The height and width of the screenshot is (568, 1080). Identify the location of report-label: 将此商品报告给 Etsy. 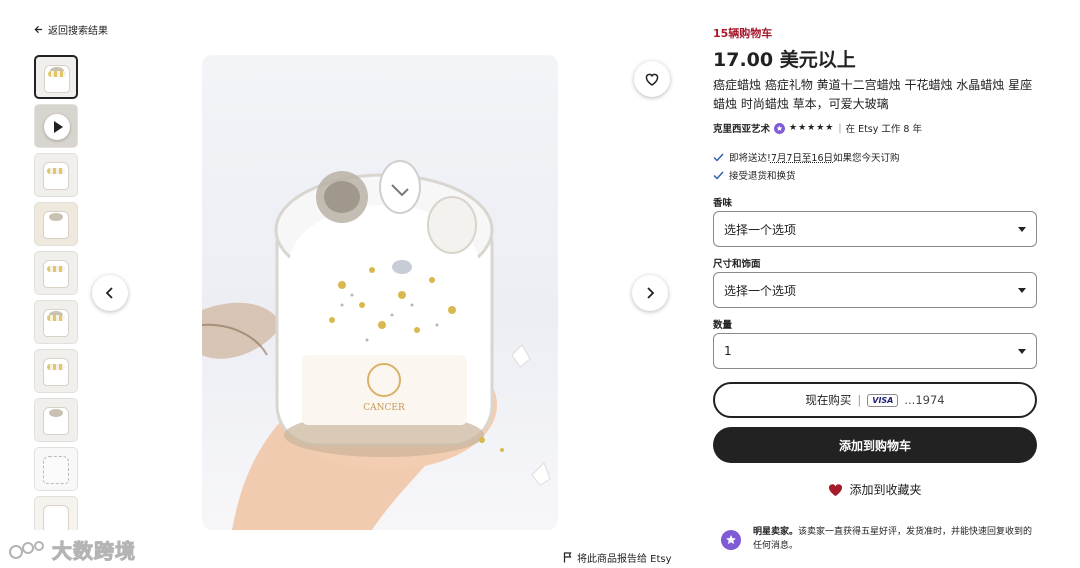
(624, 559).